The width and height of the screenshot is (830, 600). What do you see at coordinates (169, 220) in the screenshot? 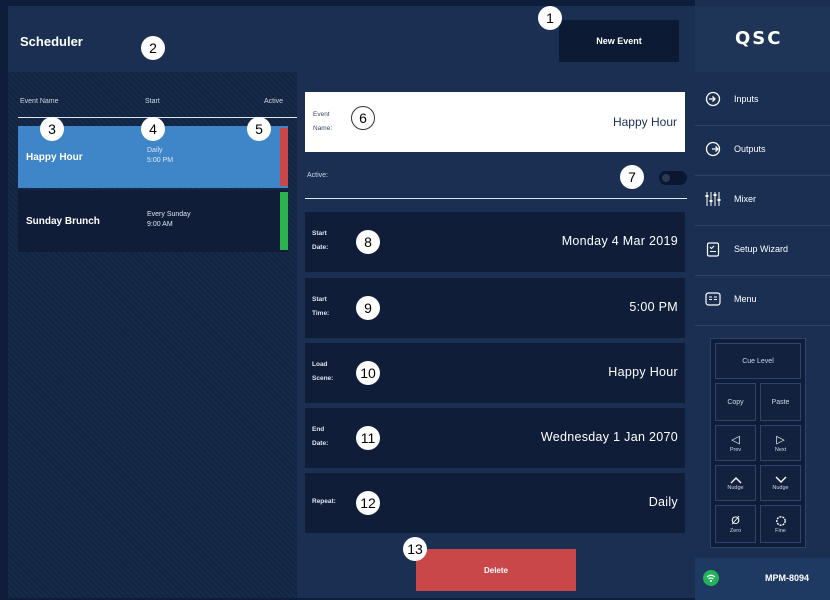
I see `event-start: Every Sunday 9:00 AM` at bounding box center [169, 220].